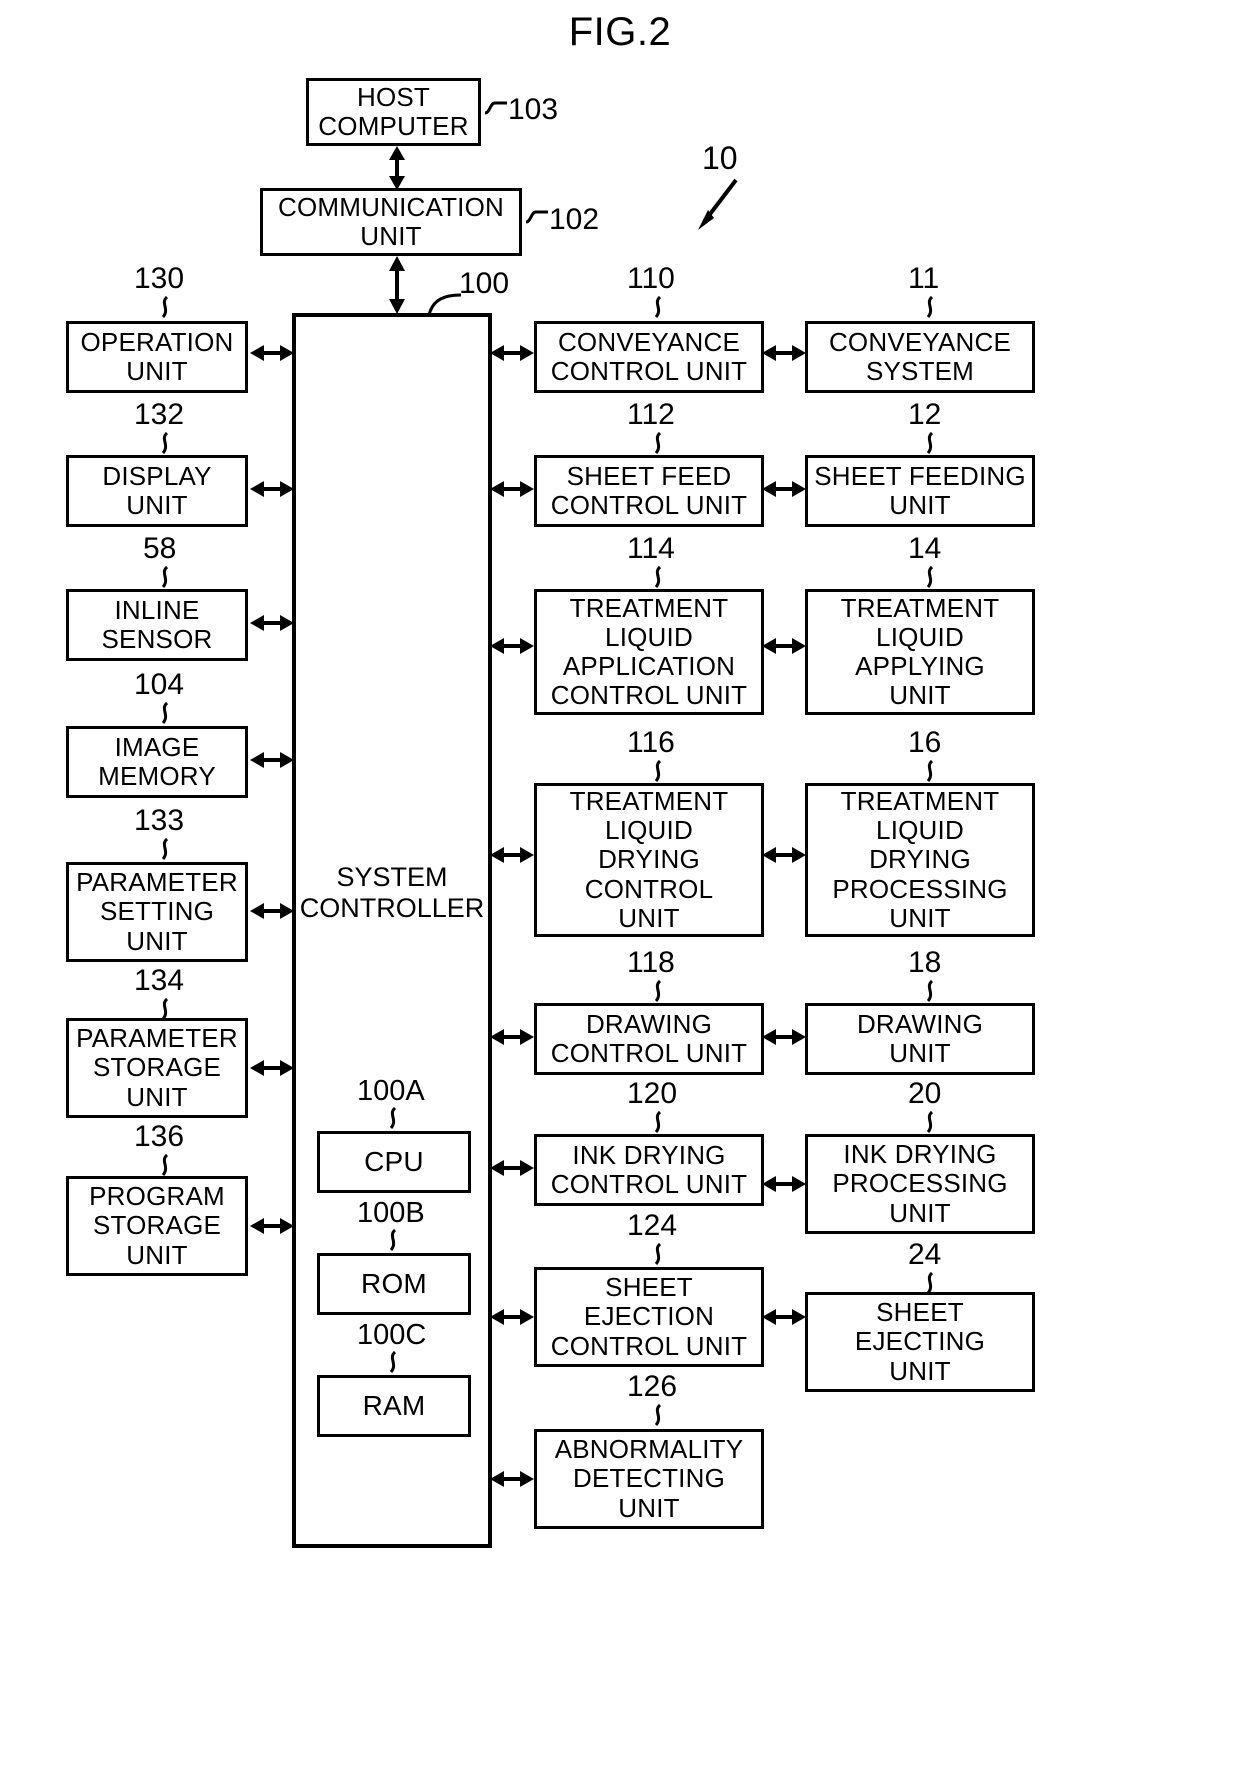 The width and height of the screenshot is (1240, 1773). Describe the element at coordinates (651, 548) in the screenshot. I see `ref-numeral-114: 114` at that location.